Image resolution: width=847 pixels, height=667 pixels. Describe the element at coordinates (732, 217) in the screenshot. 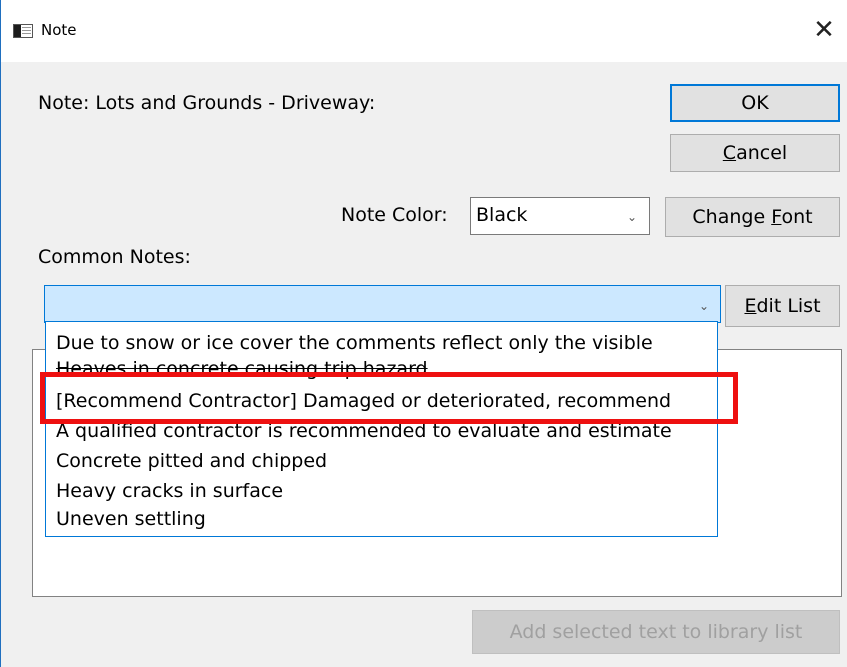

I see `change-font-label-prefix: Change` at that location.